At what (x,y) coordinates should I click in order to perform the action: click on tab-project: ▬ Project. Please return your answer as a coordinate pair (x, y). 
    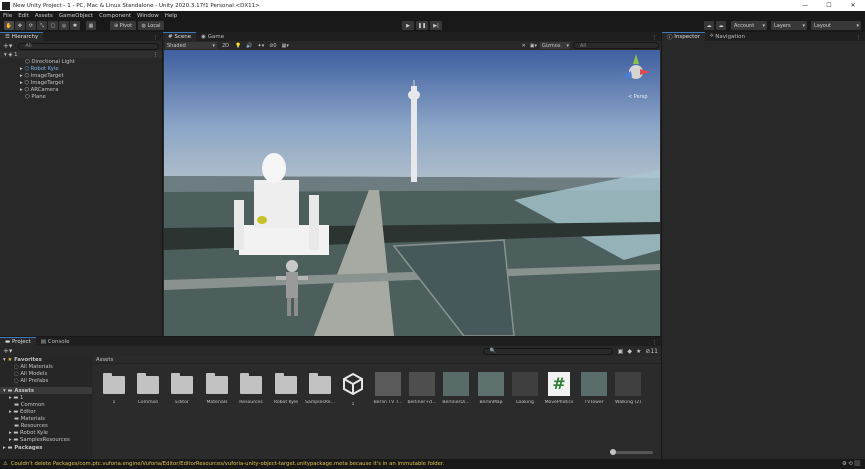
    Looking at the image, I should click on (18, 341).